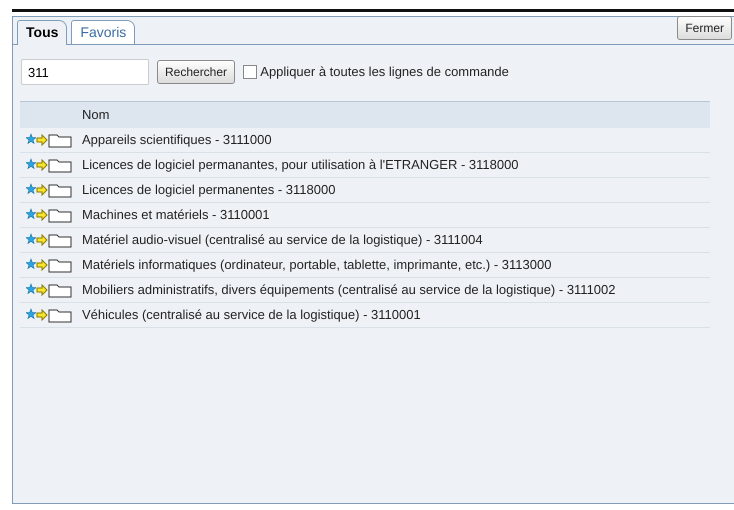  I want to click on table-cell-text: Matériels informatiques (ordinateur, portable, tablette, imprimante, etc.) - 3113000, so click(317, 265).